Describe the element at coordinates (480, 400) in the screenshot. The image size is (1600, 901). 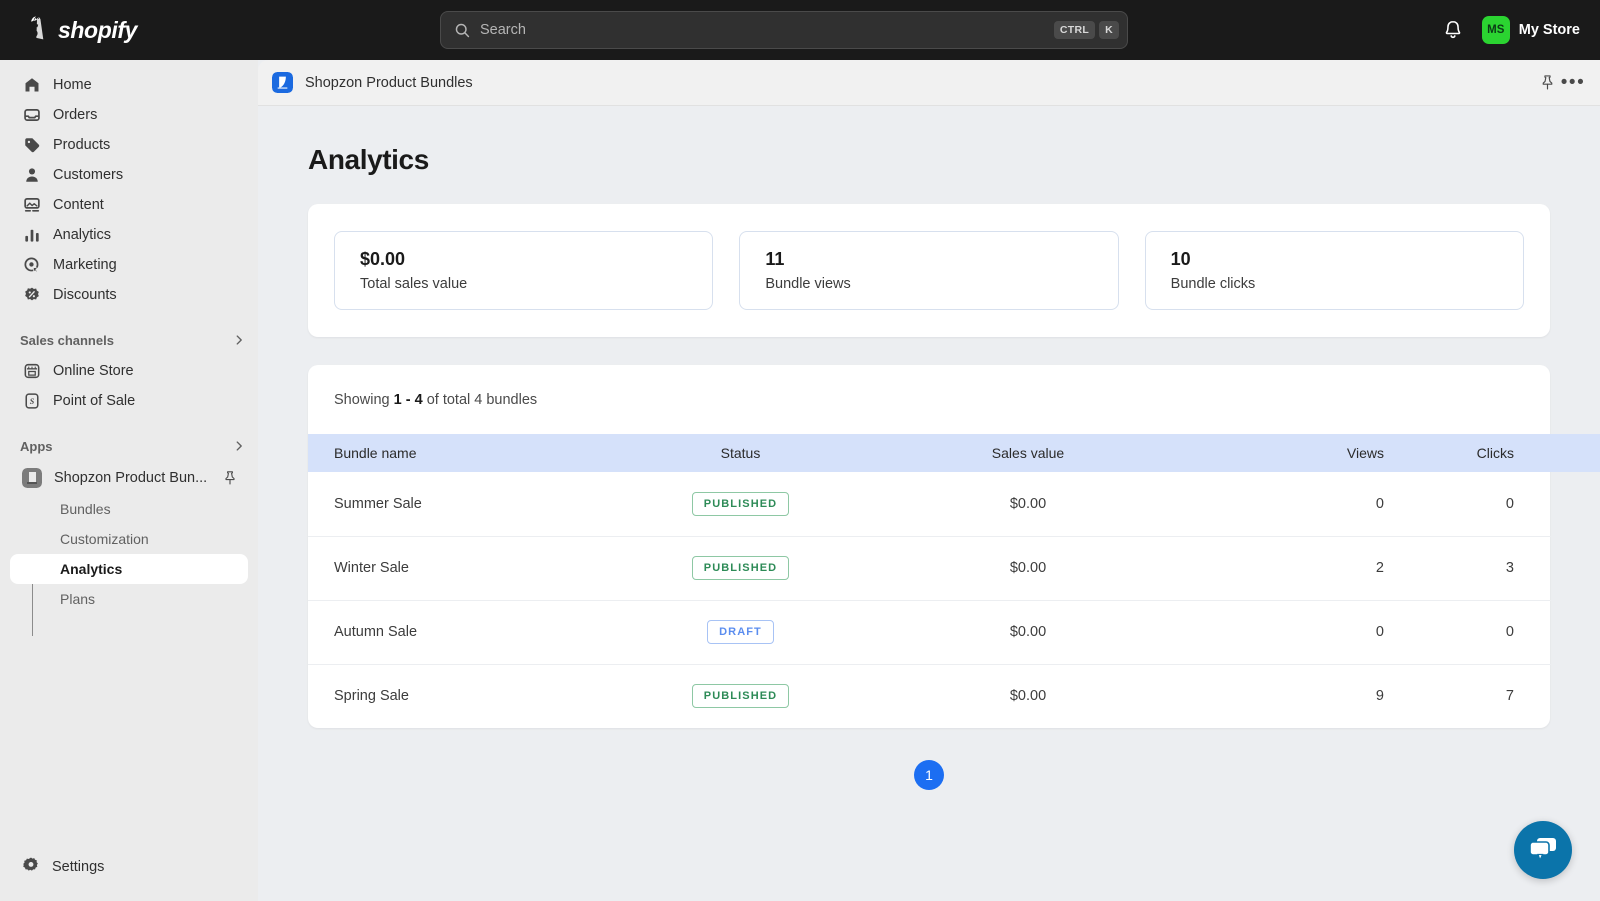
I see `showing-suffix: of total 4 bundles` at that location.